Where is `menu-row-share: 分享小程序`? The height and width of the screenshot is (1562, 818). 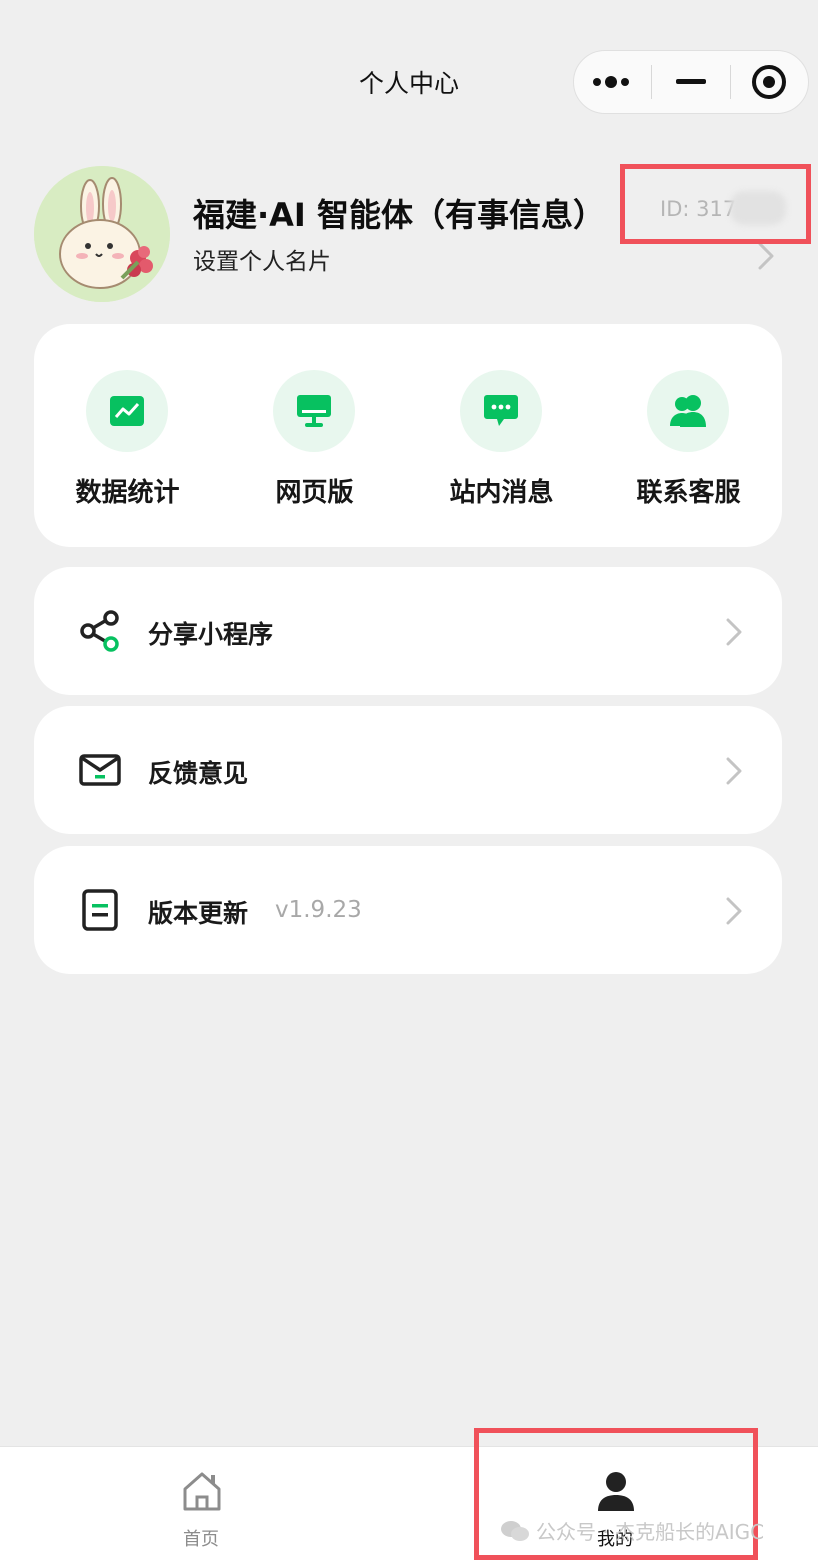 menu-row-share: 分享小程序 is located at coordinates (408, 631).